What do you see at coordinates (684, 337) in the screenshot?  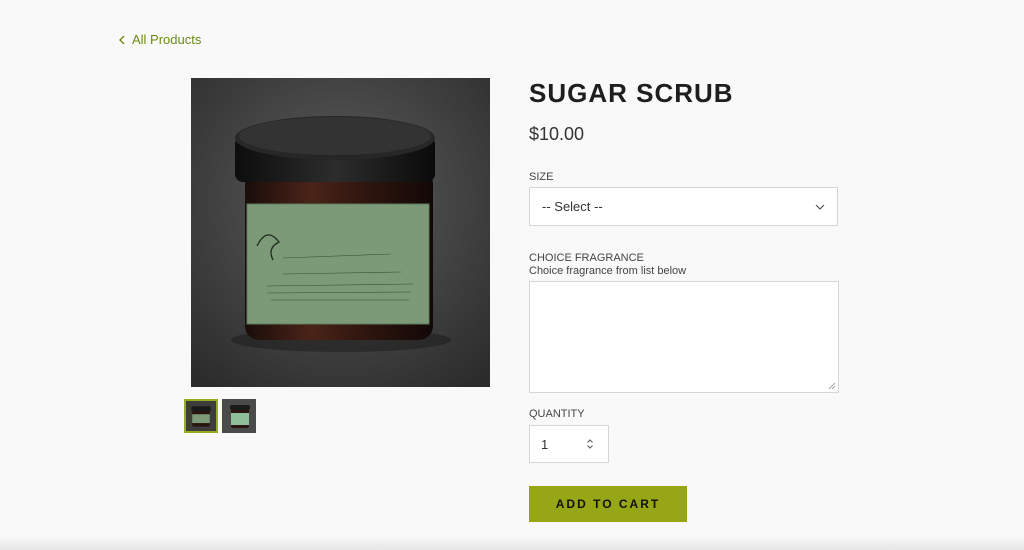 I see `fragrance-textarea` at bounding box center [684, 337].